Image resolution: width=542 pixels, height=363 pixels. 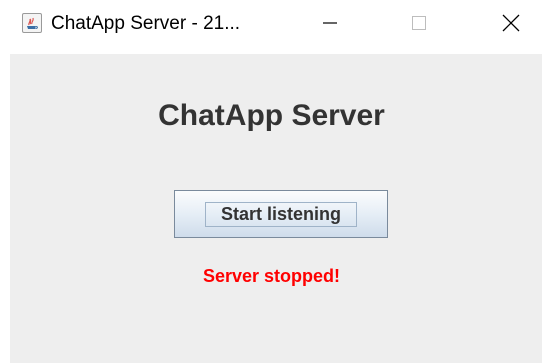 I want to click on page-title: ChatApp Server, so click(x=271, y=115).